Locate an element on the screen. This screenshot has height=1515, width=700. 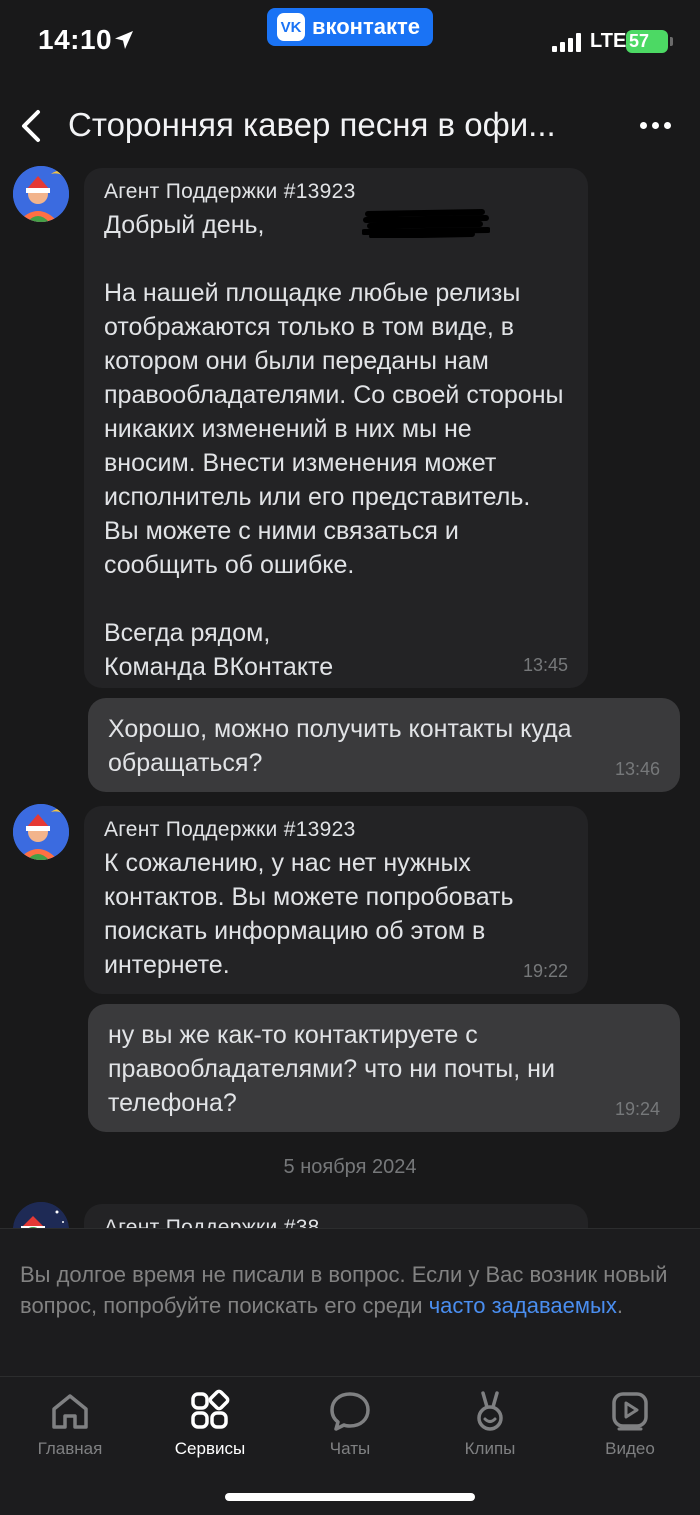
incoming-message: Агент Поддержки #38 is located at coordinates (336, 1216).